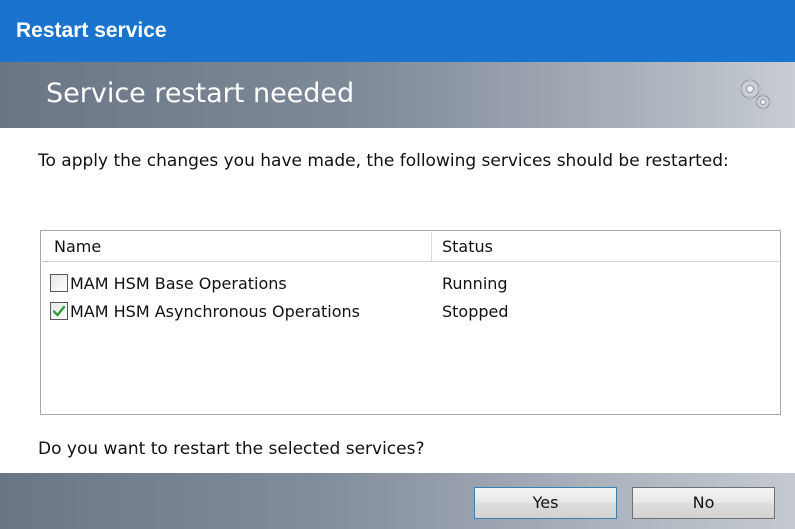  What do you see at coordinates (545, 503) in the screenshot?
I see `yes-button: Yes` at bounding box center [545, 503].